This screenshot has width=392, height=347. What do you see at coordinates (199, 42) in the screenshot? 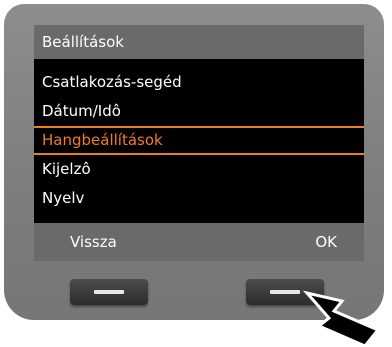
I see `screen-title: Beállítások` at bounding box center [199, 42].